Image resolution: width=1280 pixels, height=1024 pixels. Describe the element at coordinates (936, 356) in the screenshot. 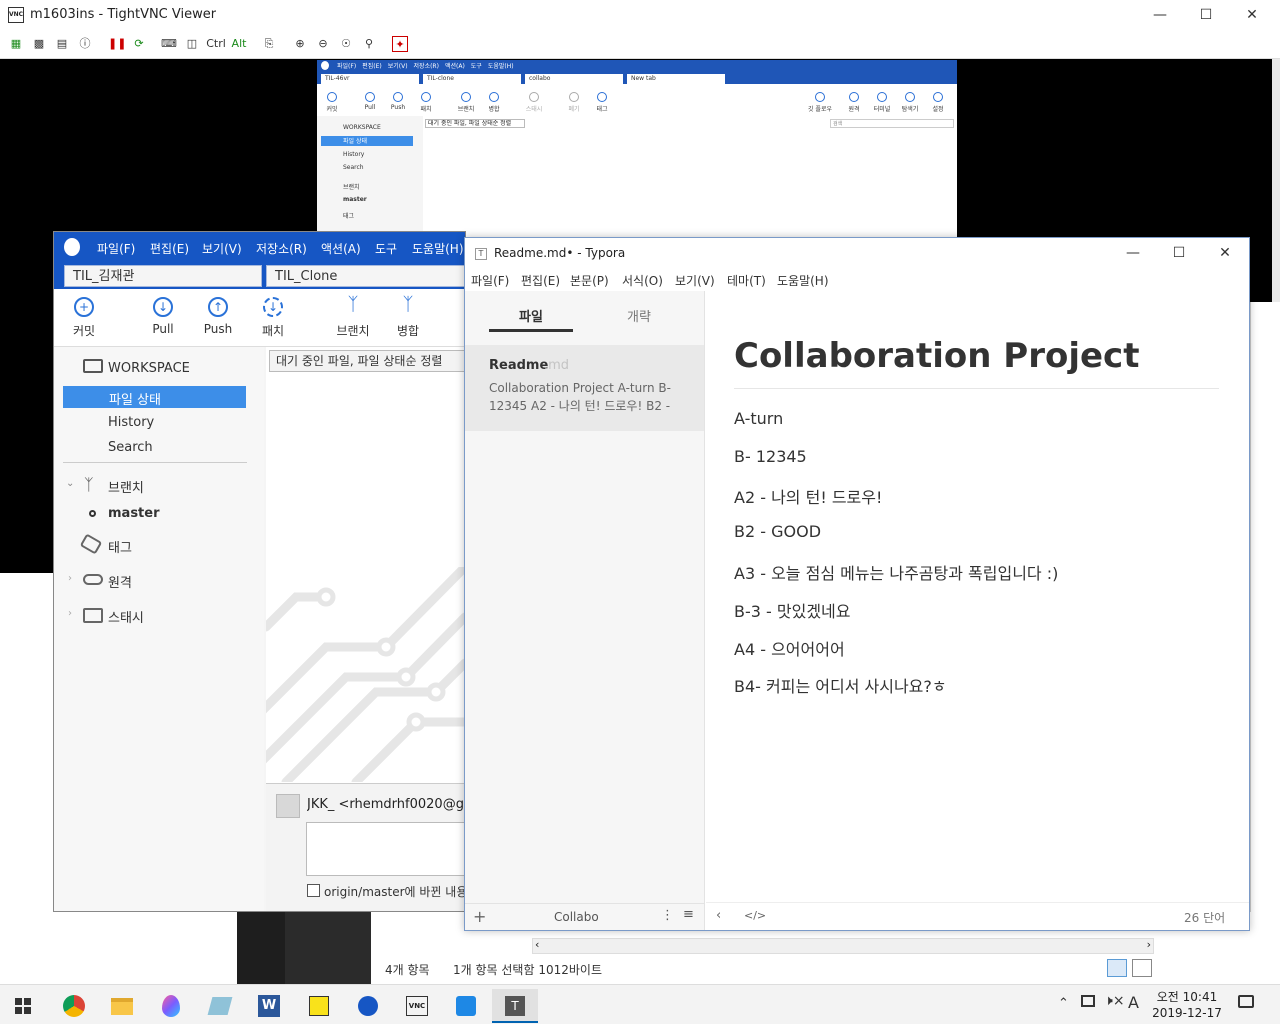

I see `document-heading: Collaboration Project` at that location.